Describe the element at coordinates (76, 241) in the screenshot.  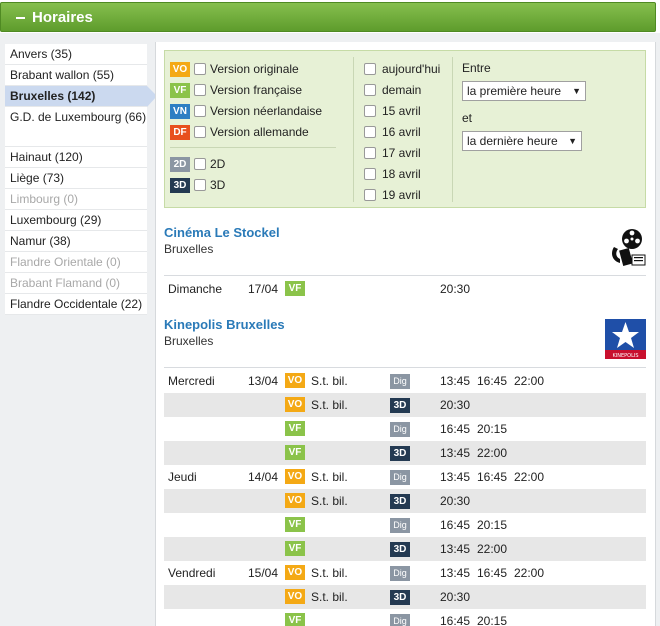
I see `region-item: Namur (38)` at that location.